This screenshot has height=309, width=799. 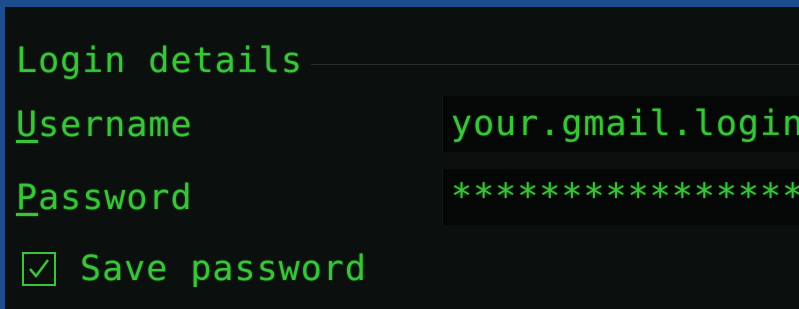 I want to click on username-input, so click(x=621, y=124).